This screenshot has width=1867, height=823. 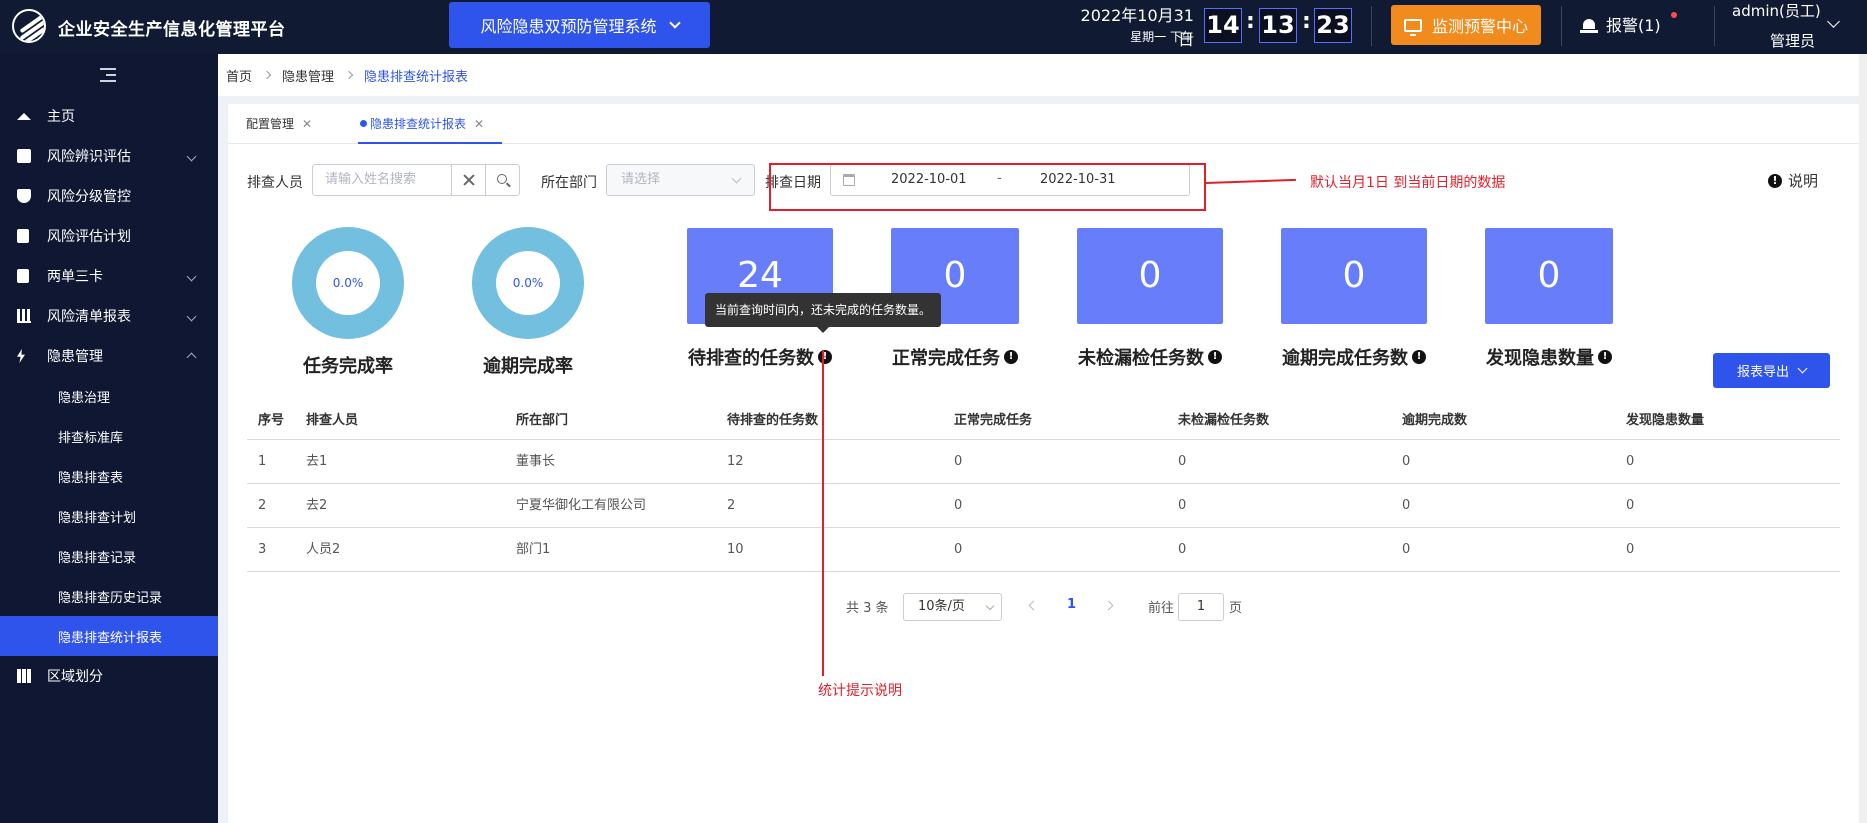 I want to click on sidebar-subitem-label: 隐患排查统计报表, so click(x=110, y=638).